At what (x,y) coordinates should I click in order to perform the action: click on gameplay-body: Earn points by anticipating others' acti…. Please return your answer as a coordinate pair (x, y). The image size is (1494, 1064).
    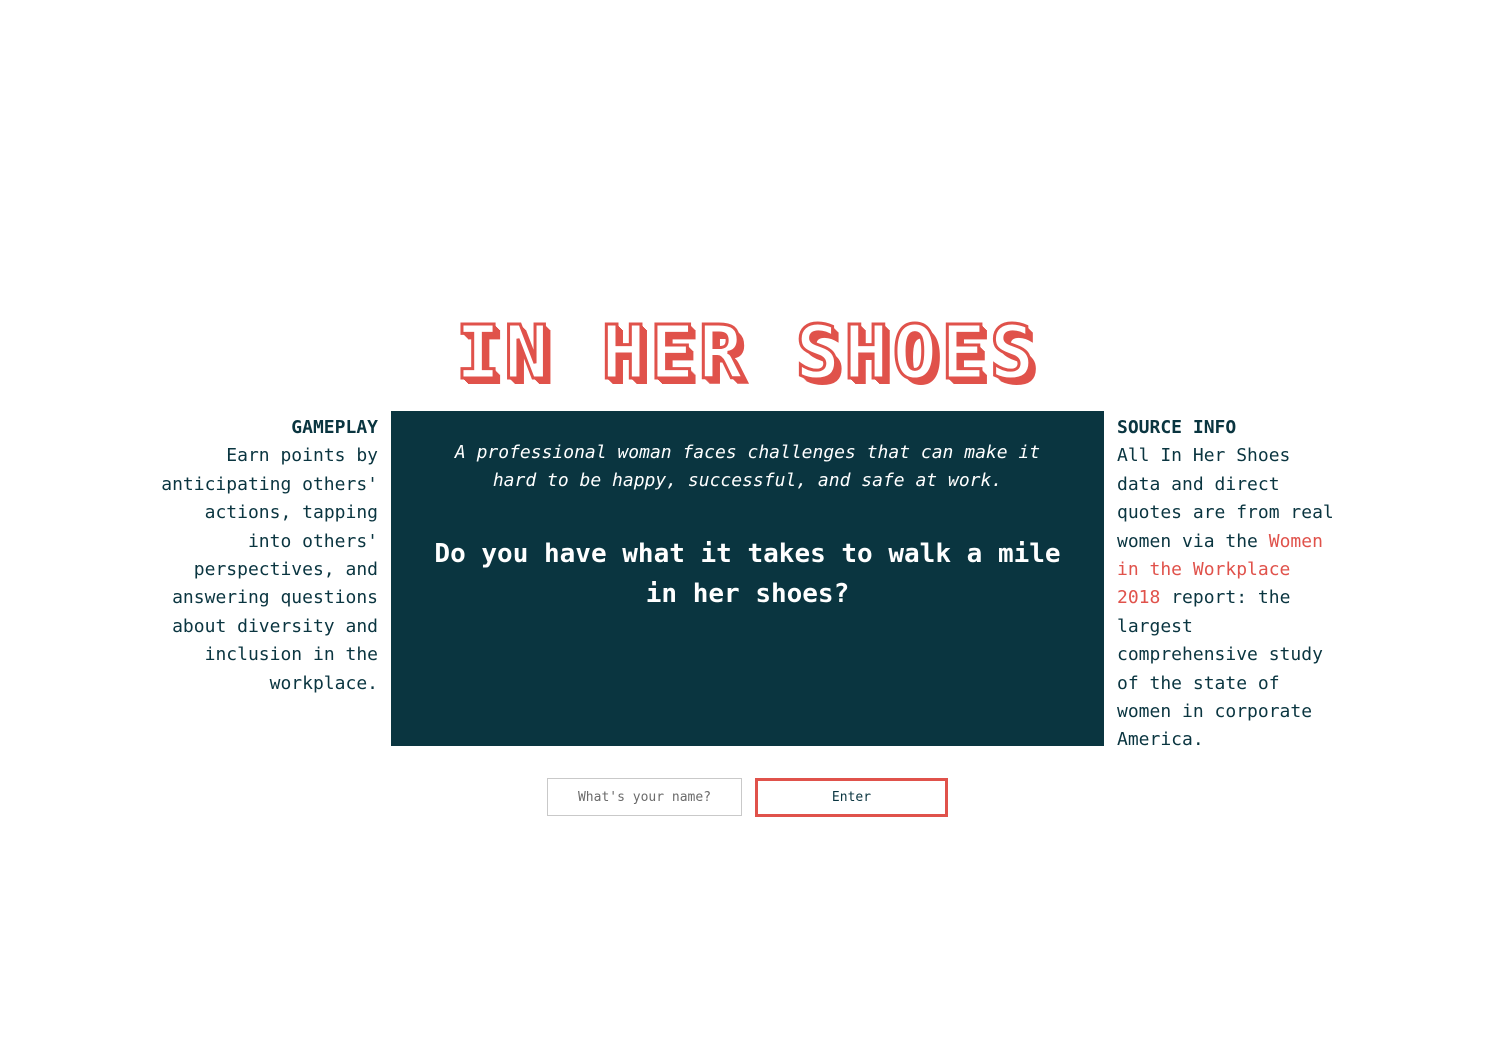
    Looking at the image, I should click on (269, 569).